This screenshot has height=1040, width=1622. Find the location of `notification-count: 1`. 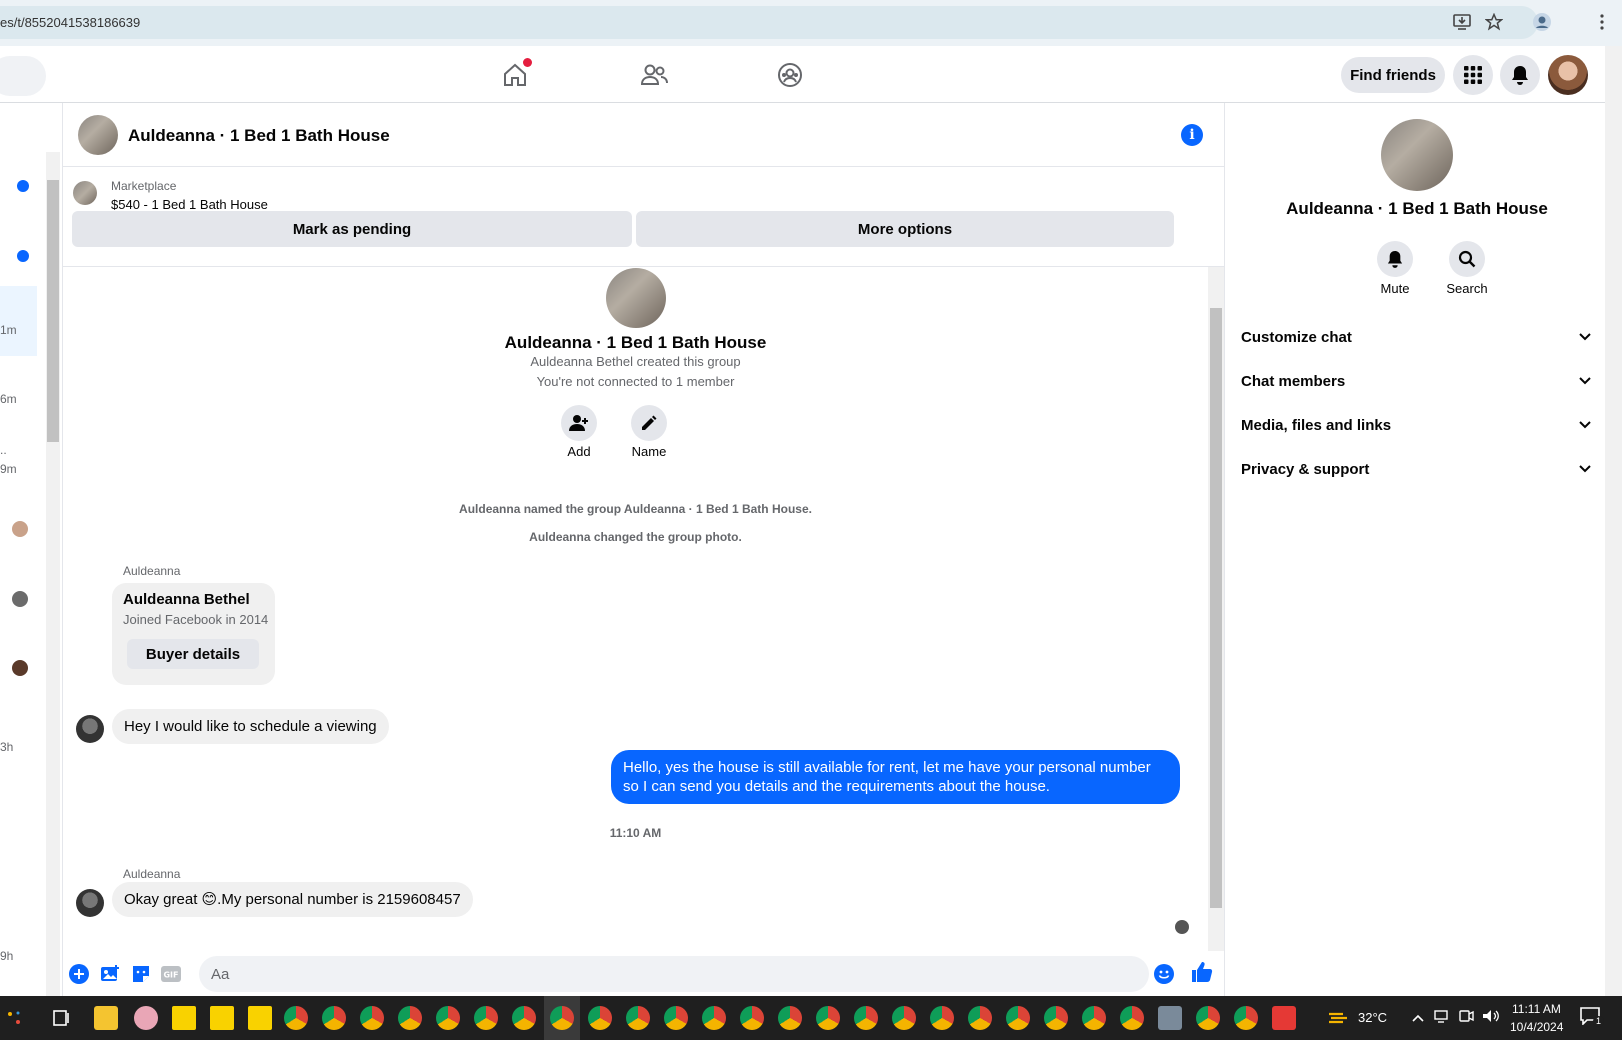

notification-count: 1 is located at coordinates (1598, 1021).